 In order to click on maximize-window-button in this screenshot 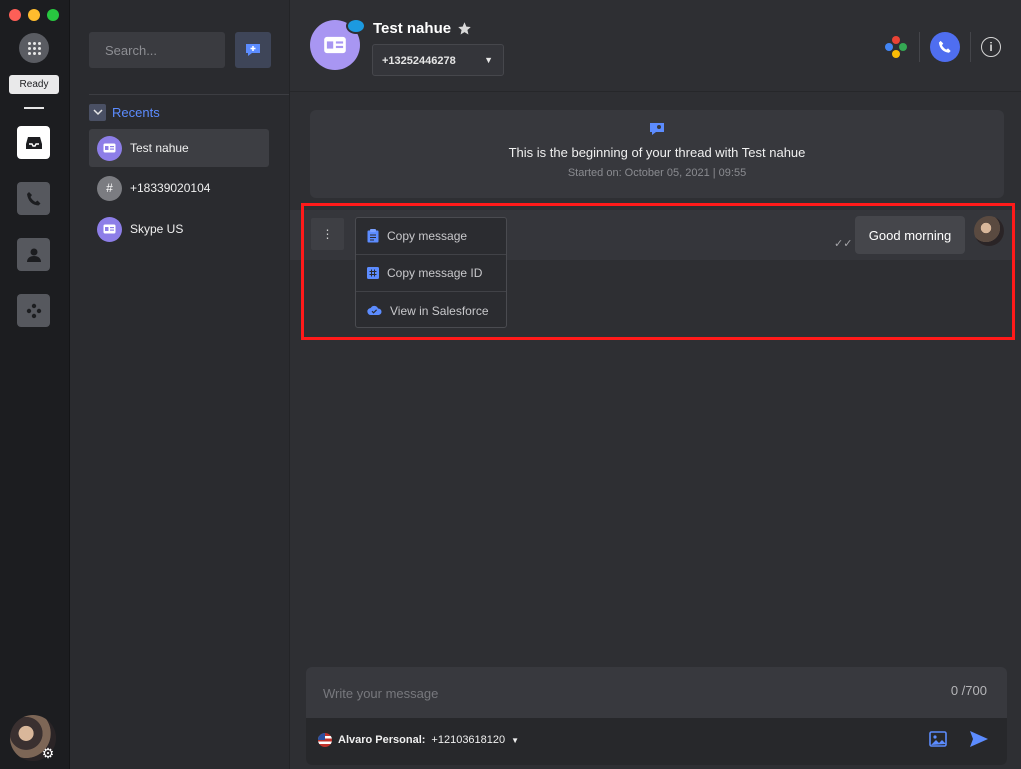, I will do `click(53, 15)`.